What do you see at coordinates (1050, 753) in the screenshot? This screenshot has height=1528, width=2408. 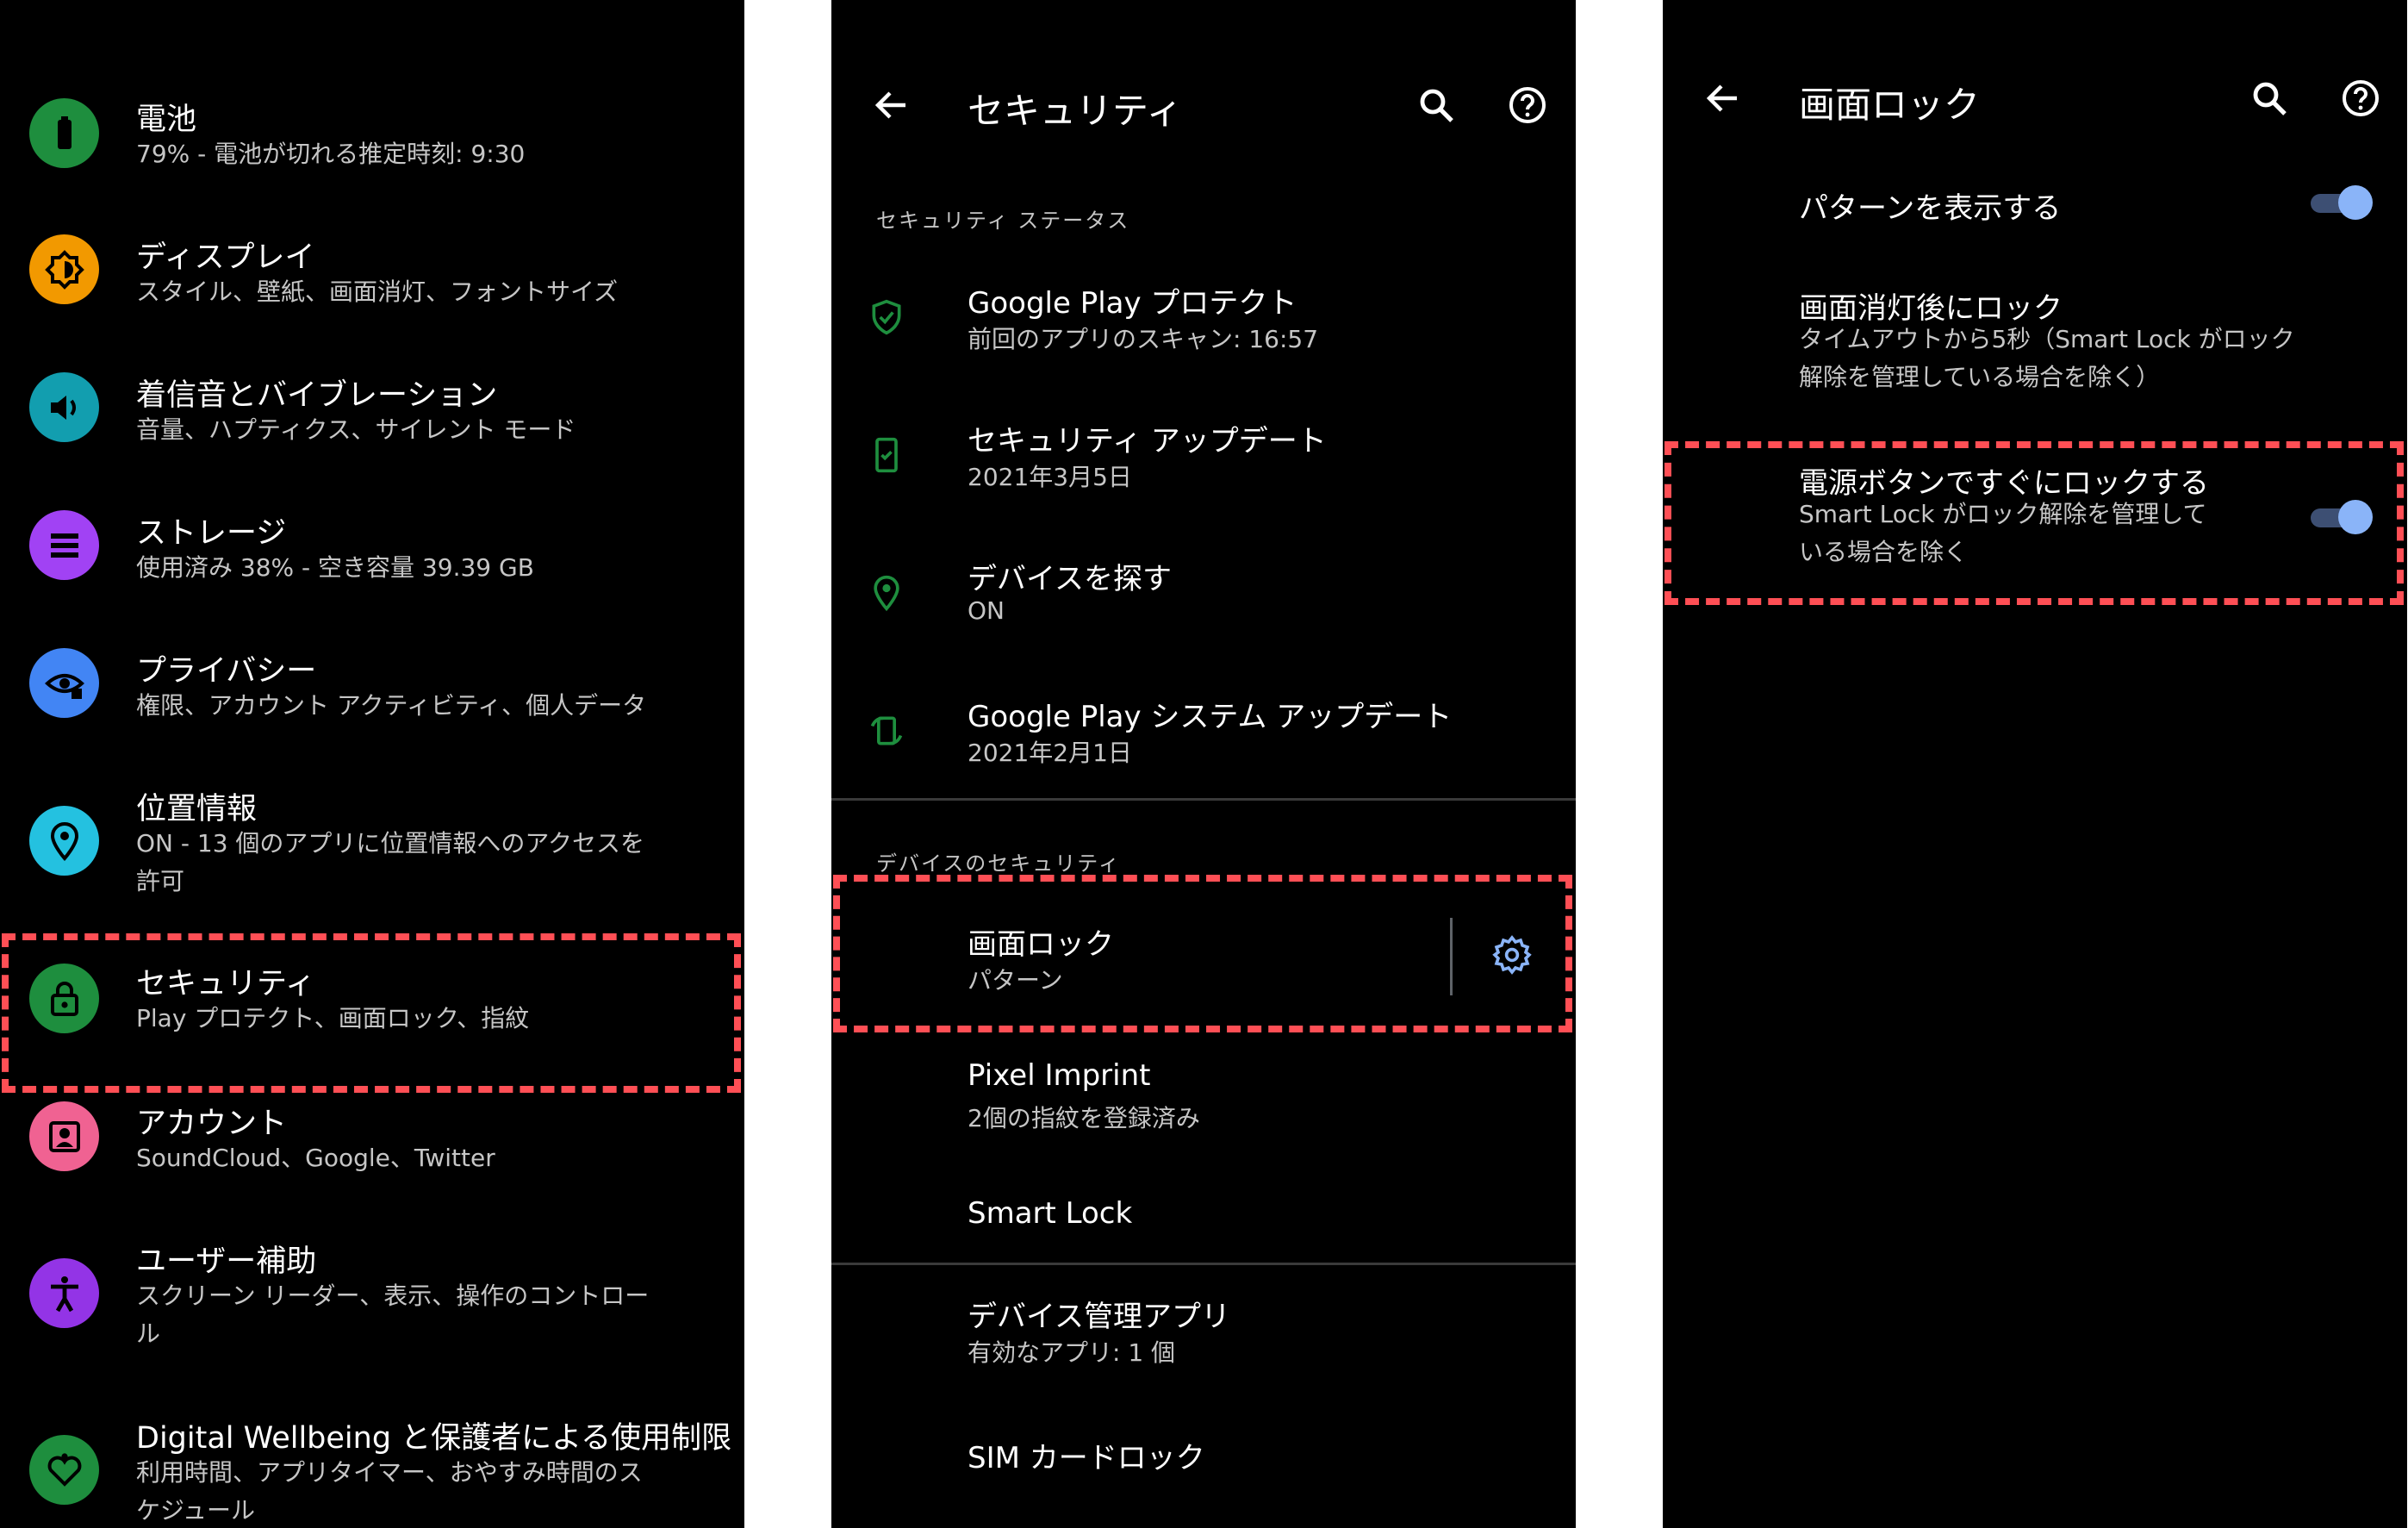 I see `row-subtitle: 2021年2月1日` at bounding box center [1050, 753].